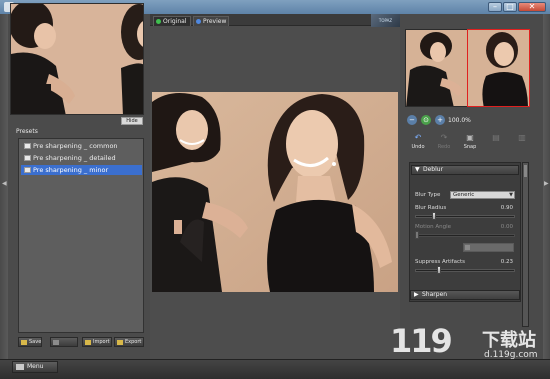 The width and height of the screenshot is (550, 379). I want to click on tab-preview-label: Preview, so click(215, 21).